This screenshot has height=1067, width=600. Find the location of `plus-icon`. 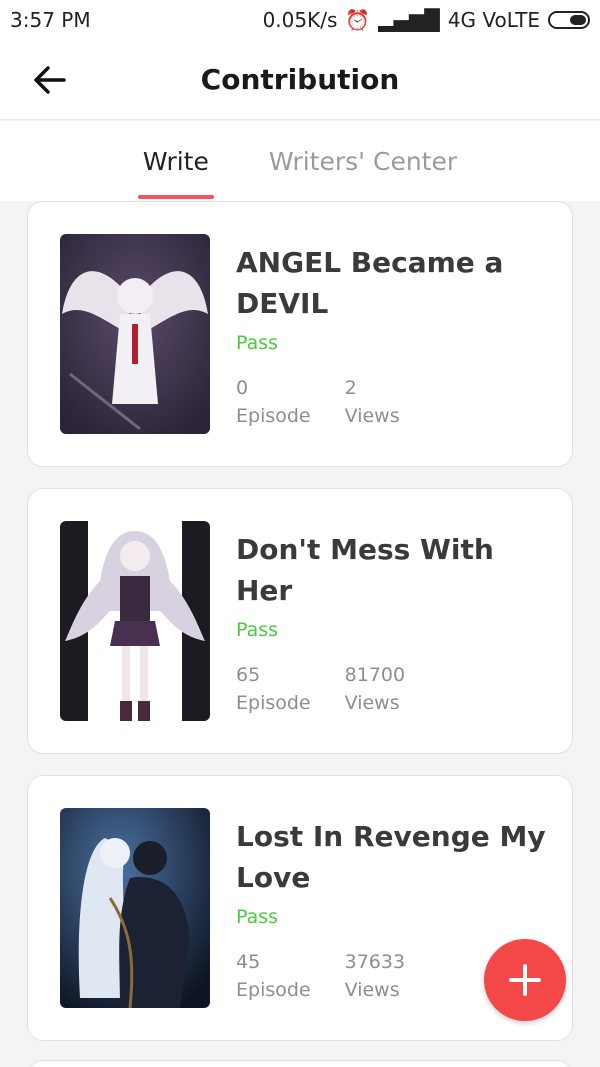

plus-icon is located at coordinates (525, 980).